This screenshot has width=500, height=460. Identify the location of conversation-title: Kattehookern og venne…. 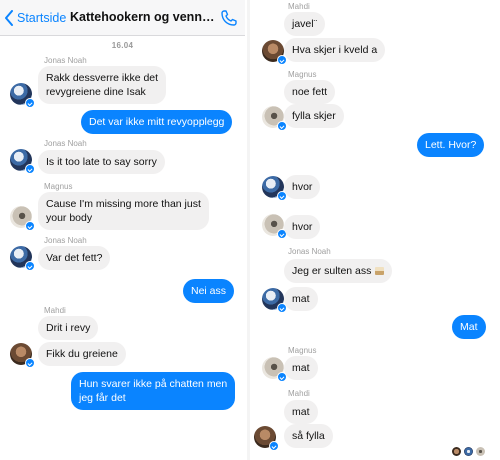
(144, 17).